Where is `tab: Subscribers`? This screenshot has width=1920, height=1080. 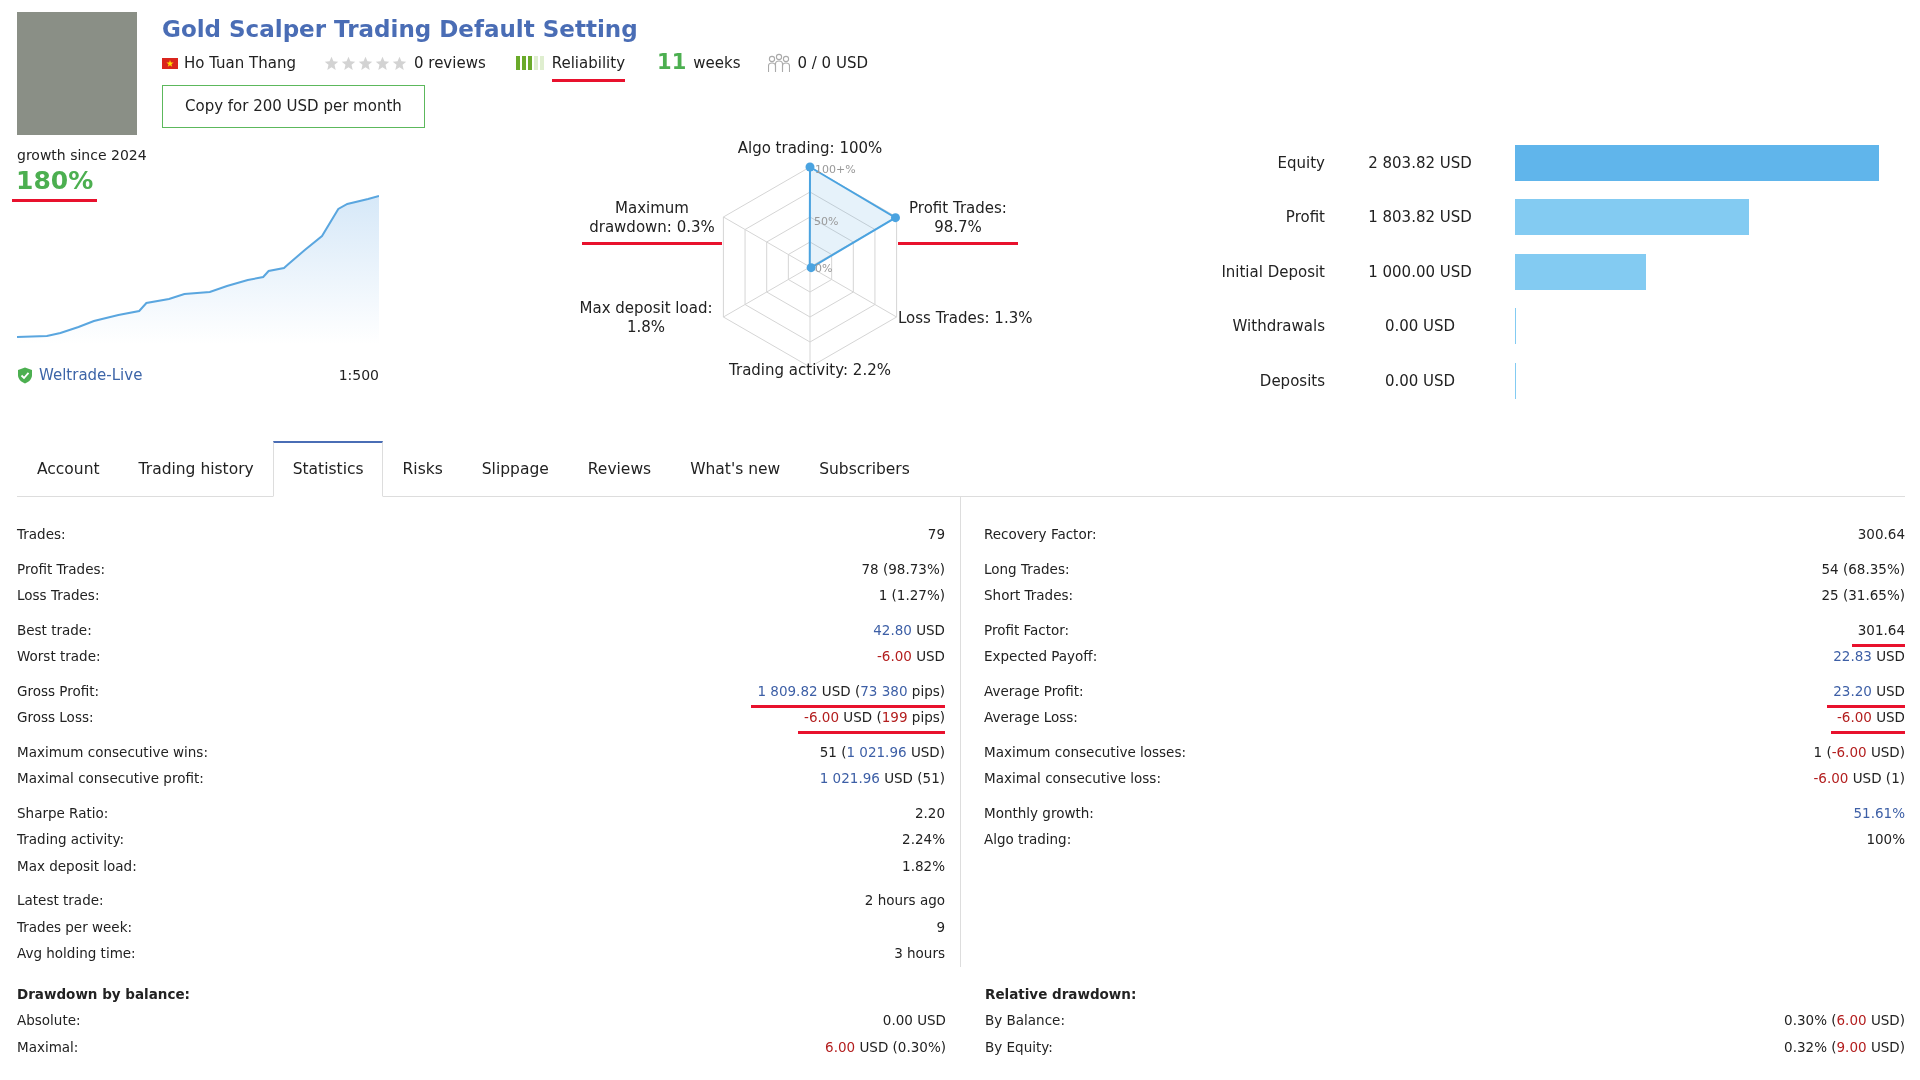 tab: Subscribers is located at coordinates (864, 469).